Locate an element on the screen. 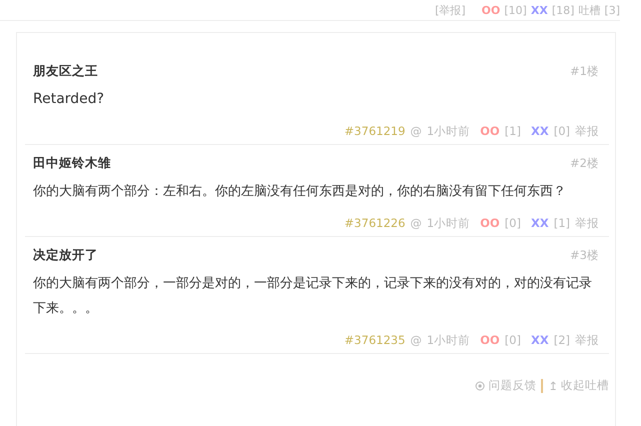  target-icon is located at coordinates (480, 385).